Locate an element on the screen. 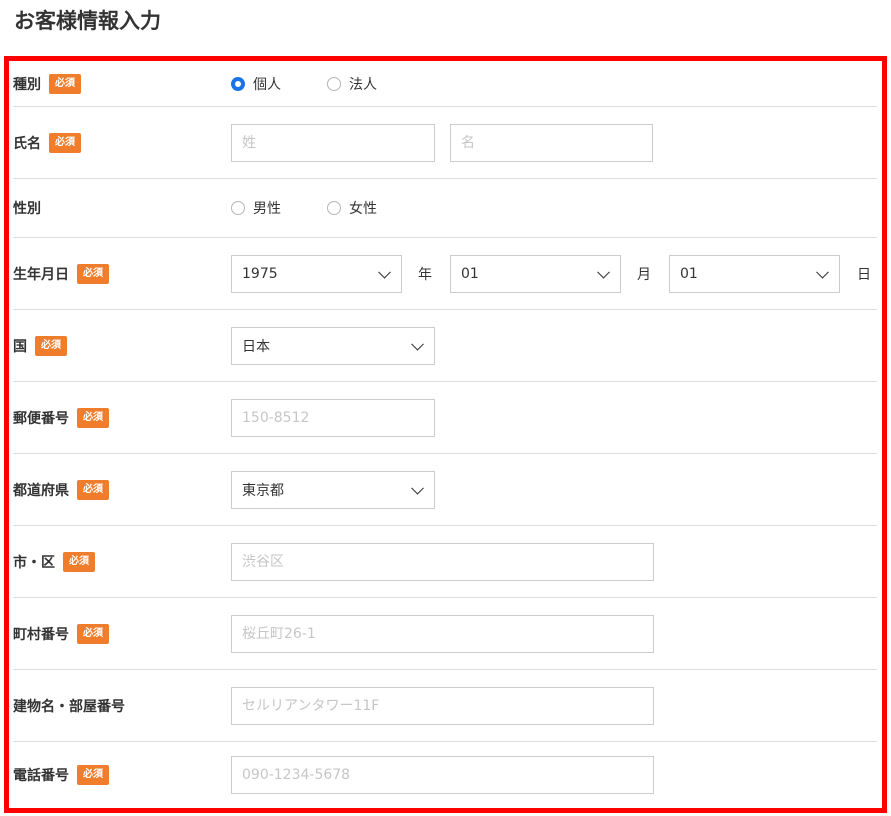 The width and height of the screenshot is (891, 816). phone-row: 電話番号 必須 is located at coordinates (445, 775).